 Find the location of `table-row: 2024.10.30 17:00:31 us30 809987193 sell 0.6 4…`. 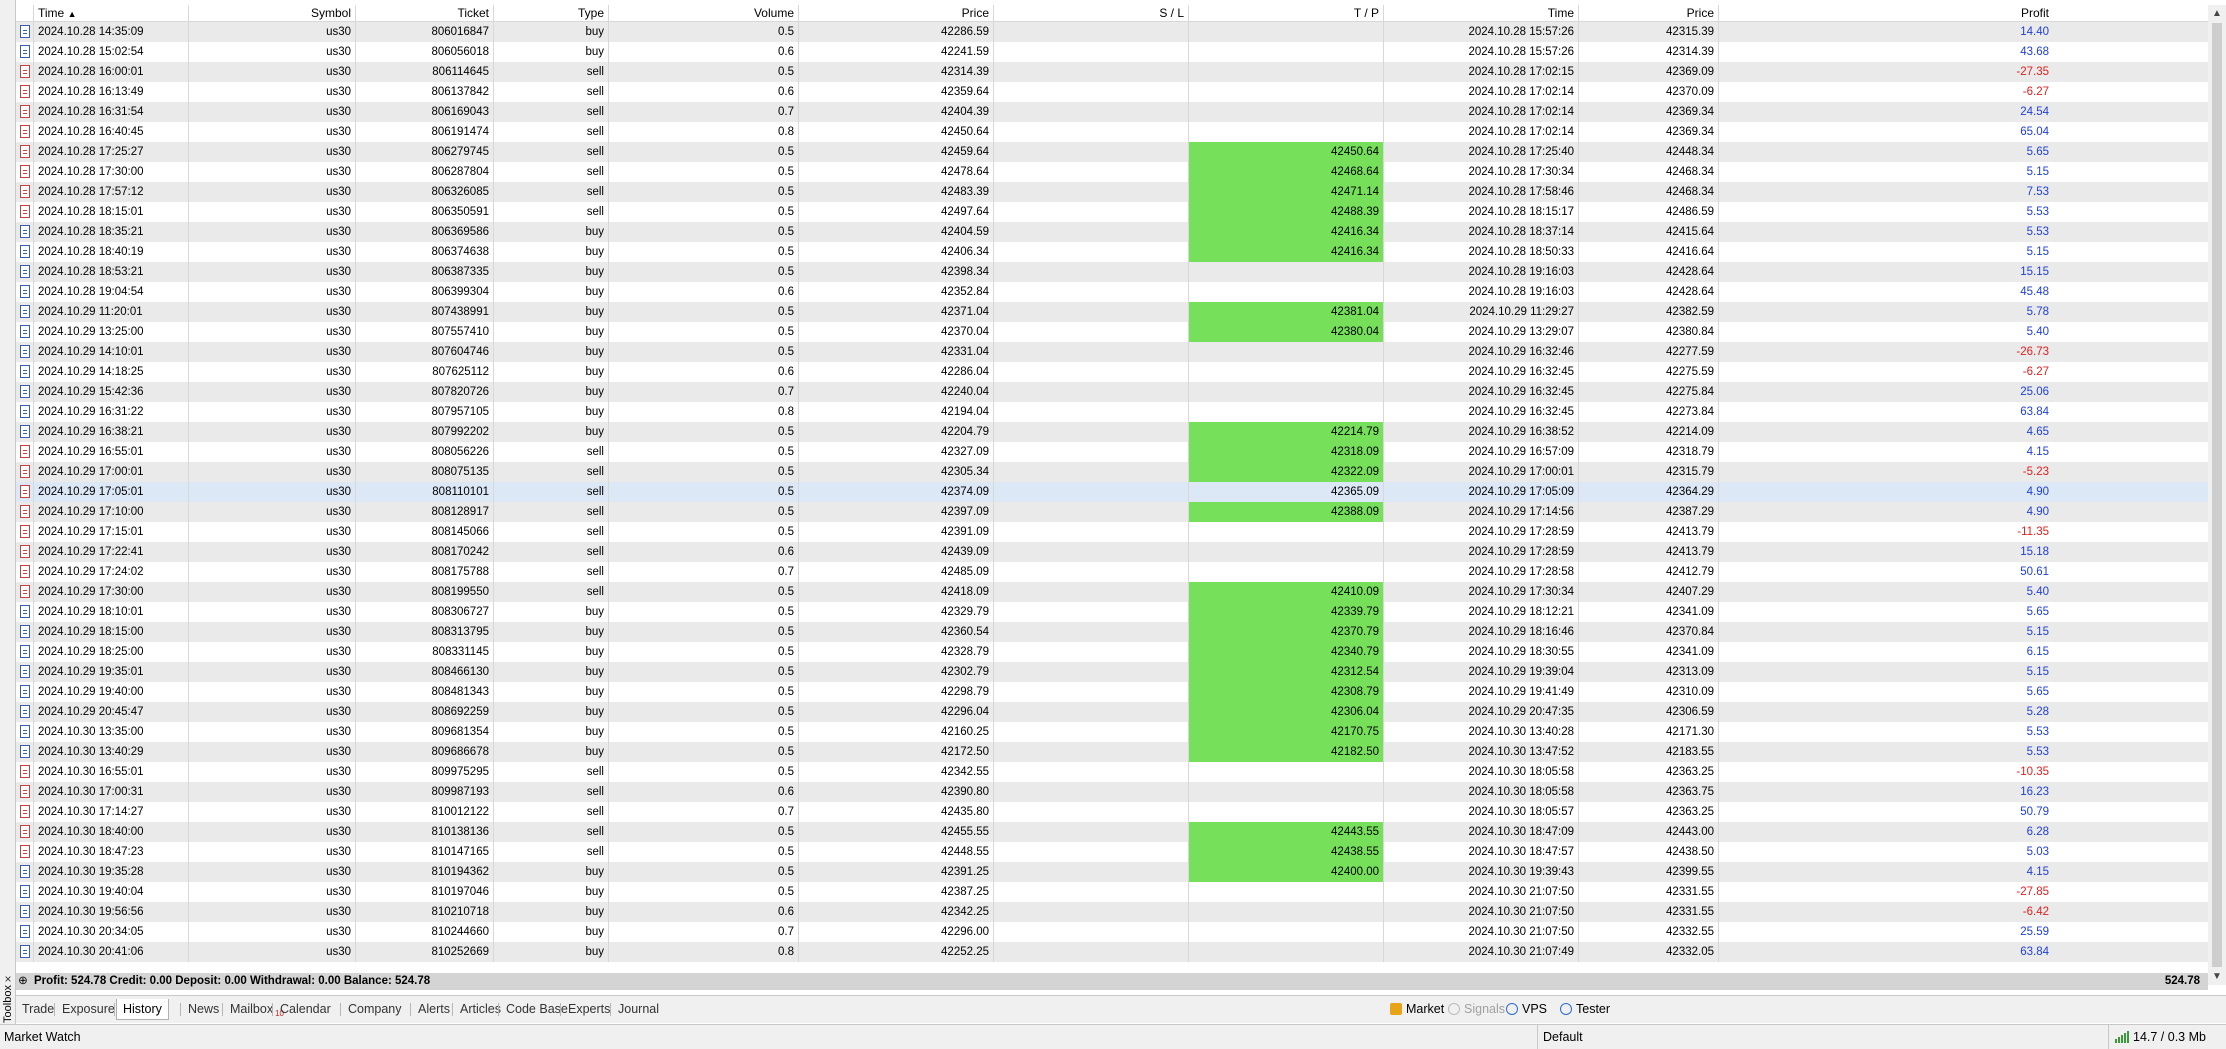

table-row: 2024.10.30 17:00:31 us30 809987193 sell 0.6 4… is located at coordinates (1112, 792).